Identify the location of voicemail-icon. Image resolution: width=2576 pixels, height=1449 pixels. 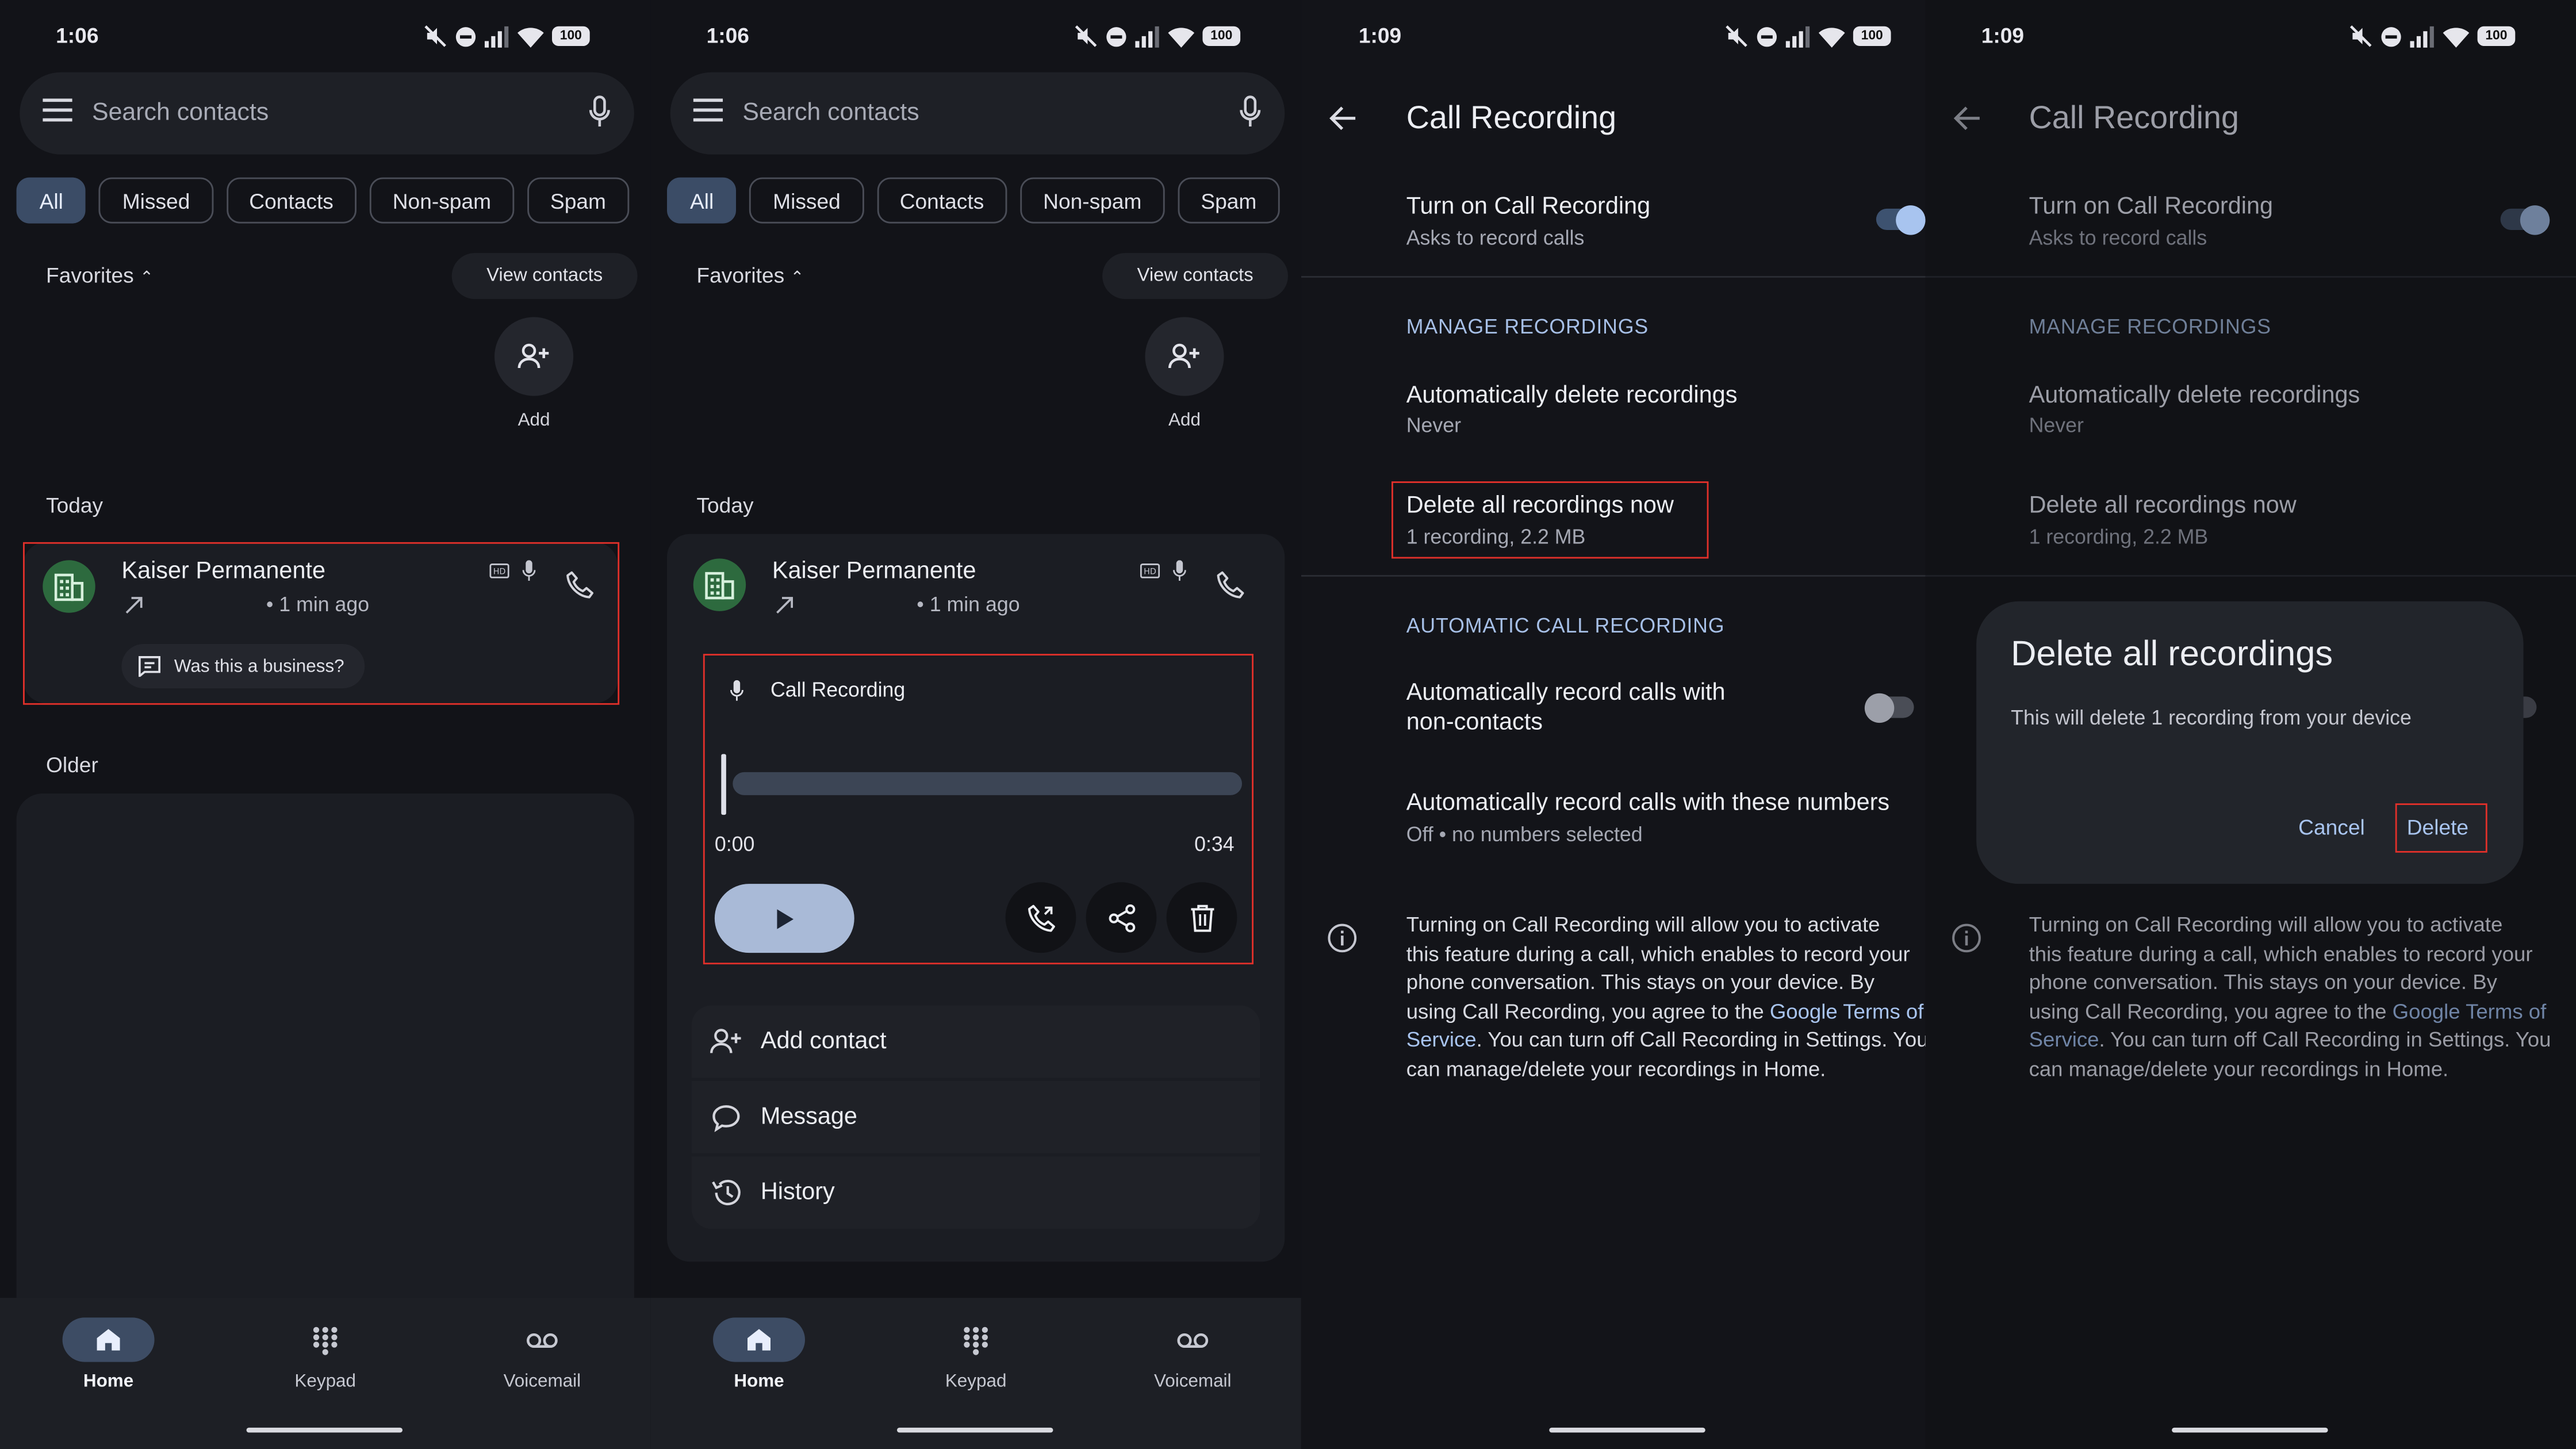
(542, 1339).